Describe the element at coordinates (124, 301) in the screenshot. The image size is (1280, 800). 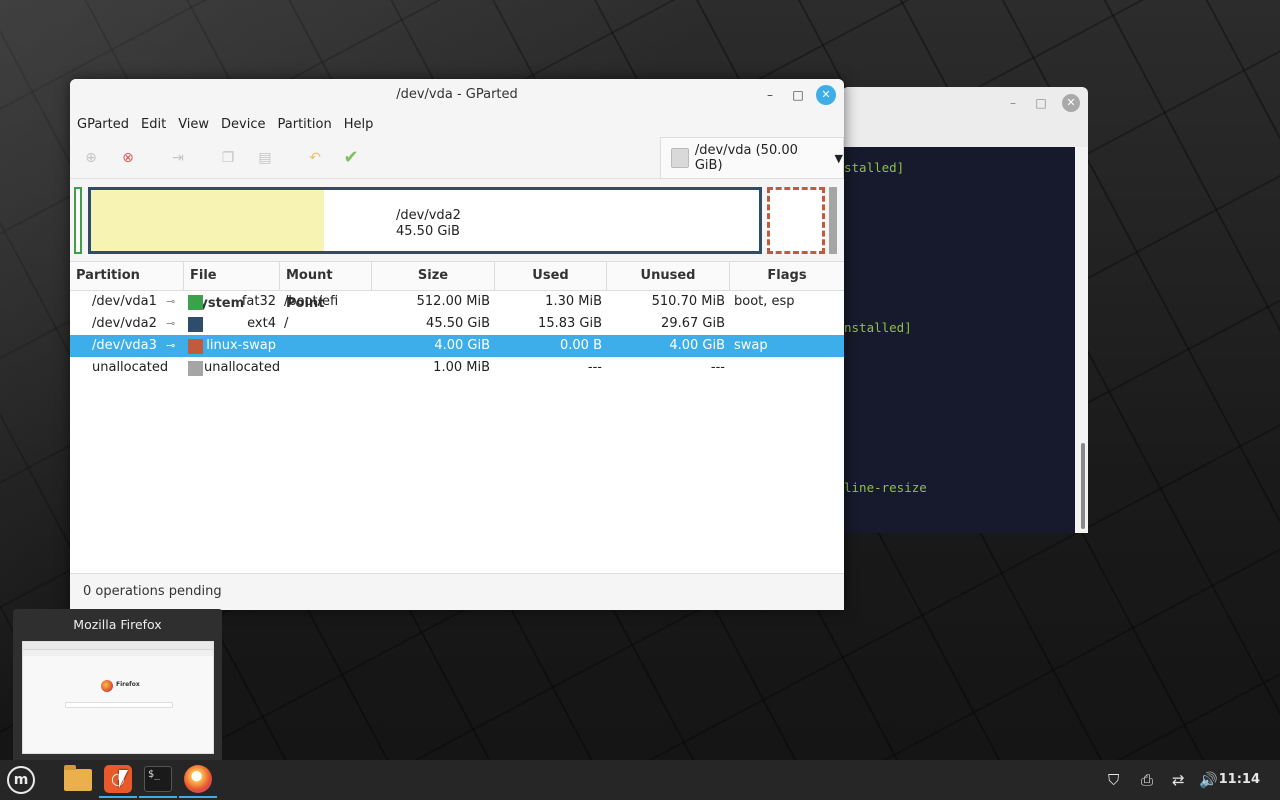
I see `cell-partition: /dev/vda1` at that location.